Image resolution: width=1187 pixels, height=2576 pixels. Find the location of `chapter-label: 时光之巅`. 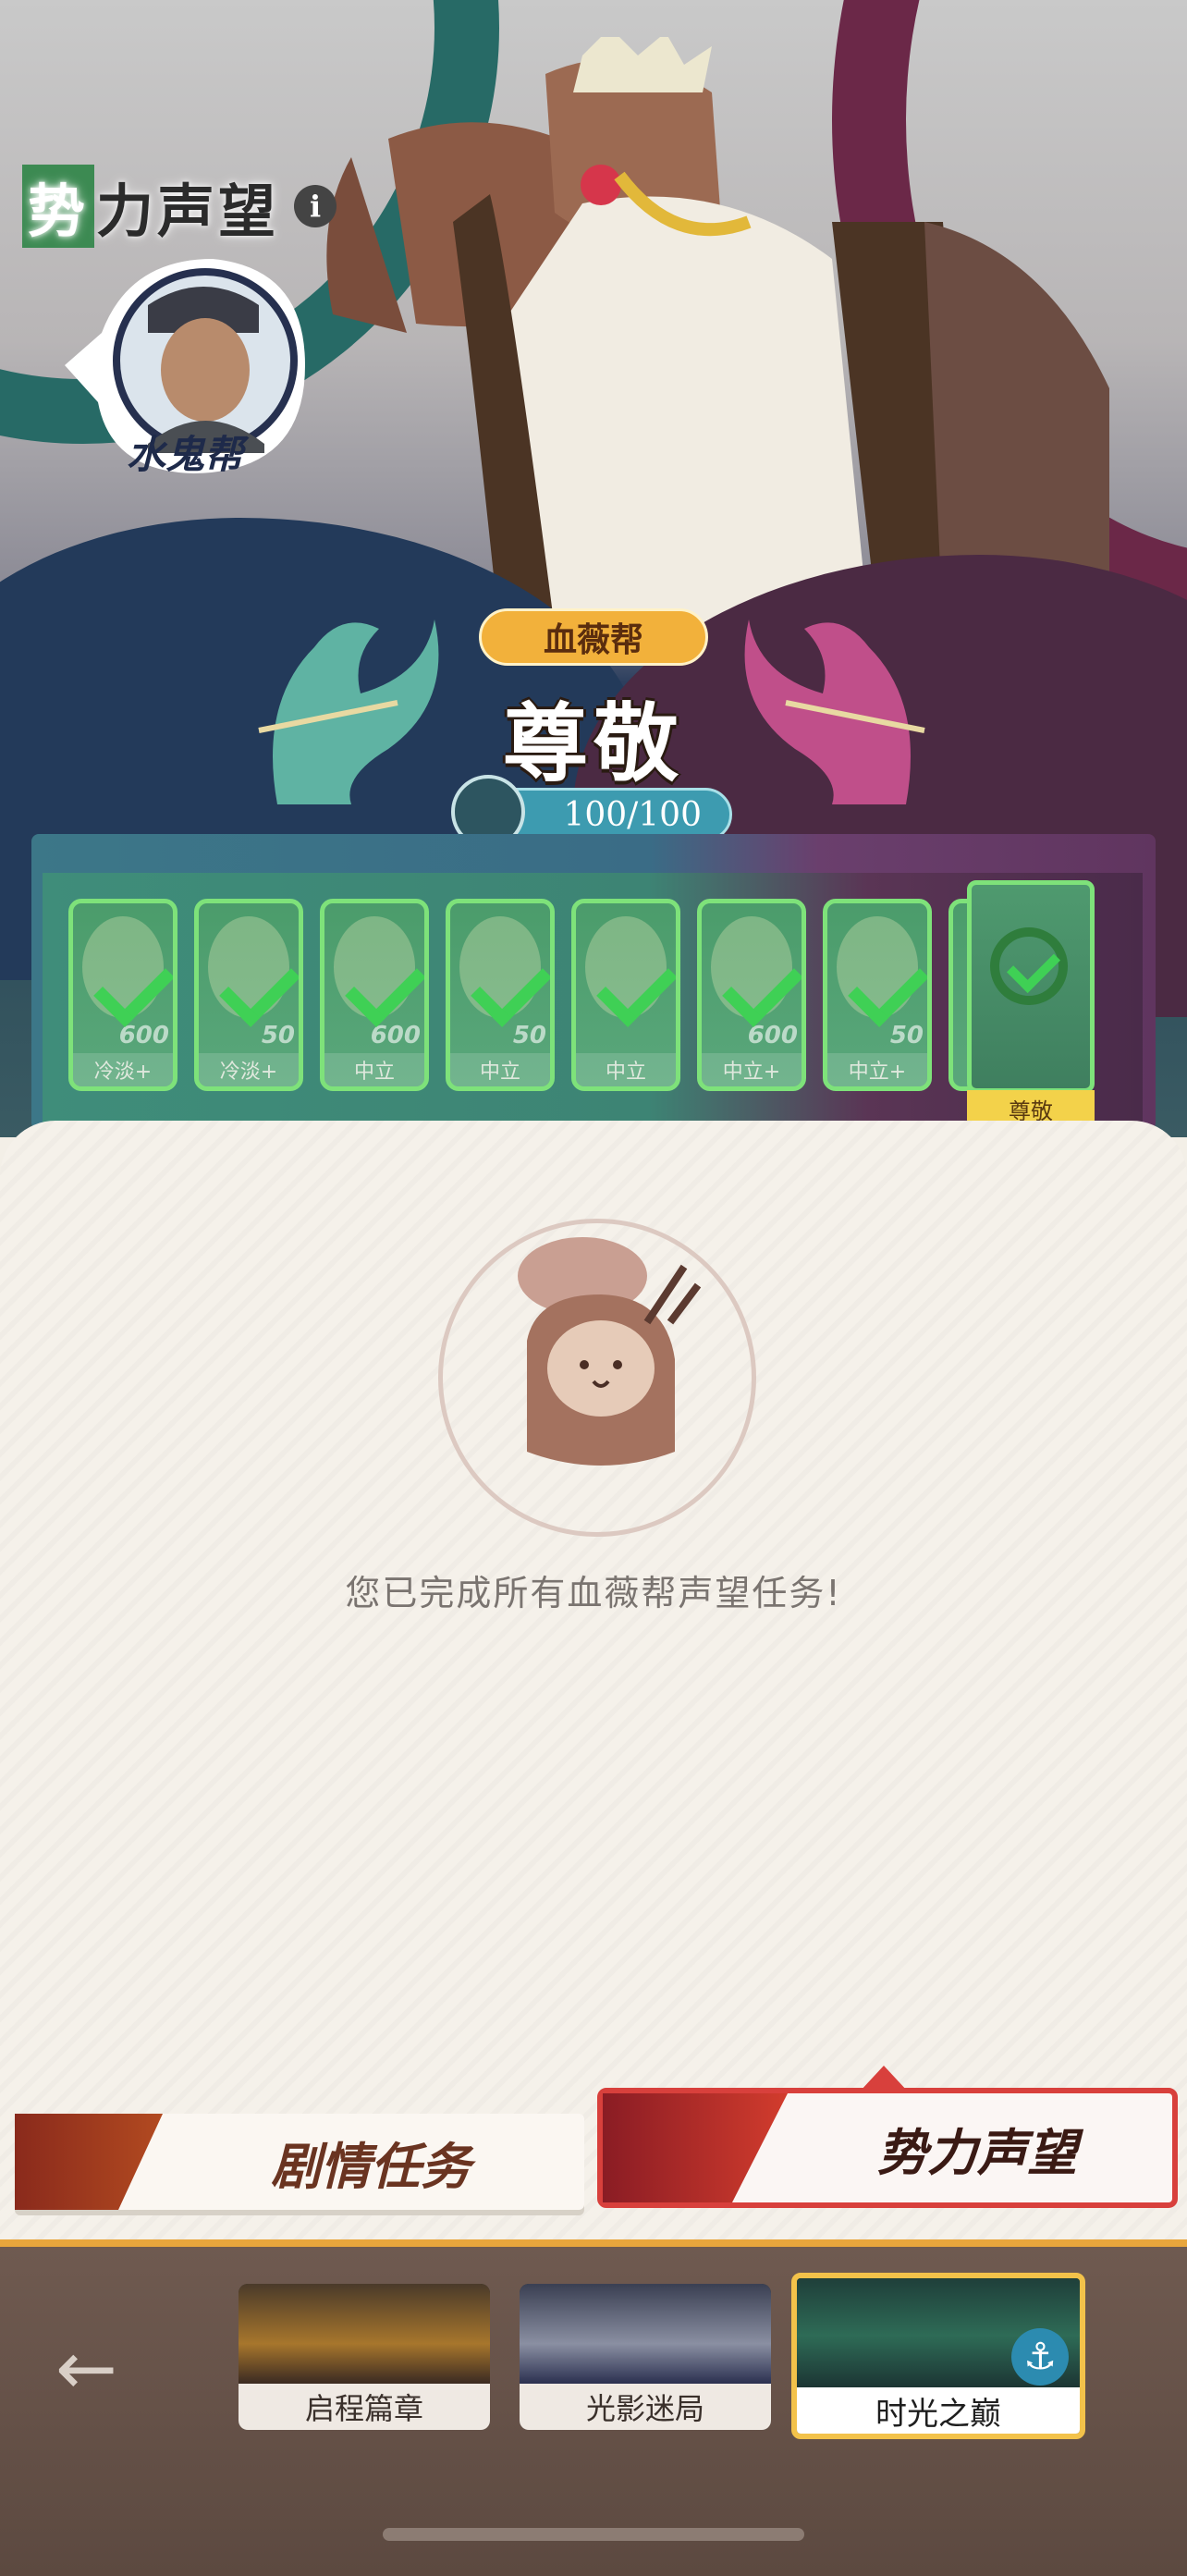

chapter-label: 时光之巅 is located at coordinates (938, 2410).